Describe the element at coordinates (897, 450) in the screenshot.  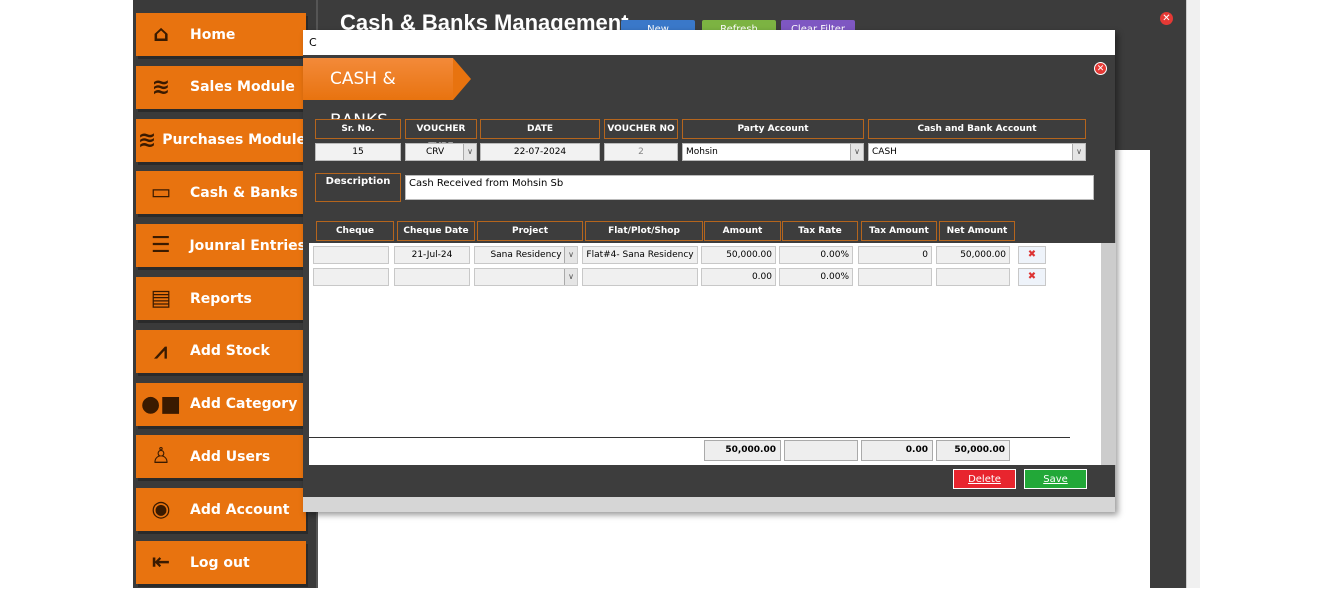
I see `total-tax-amount: 0.00` at that location.